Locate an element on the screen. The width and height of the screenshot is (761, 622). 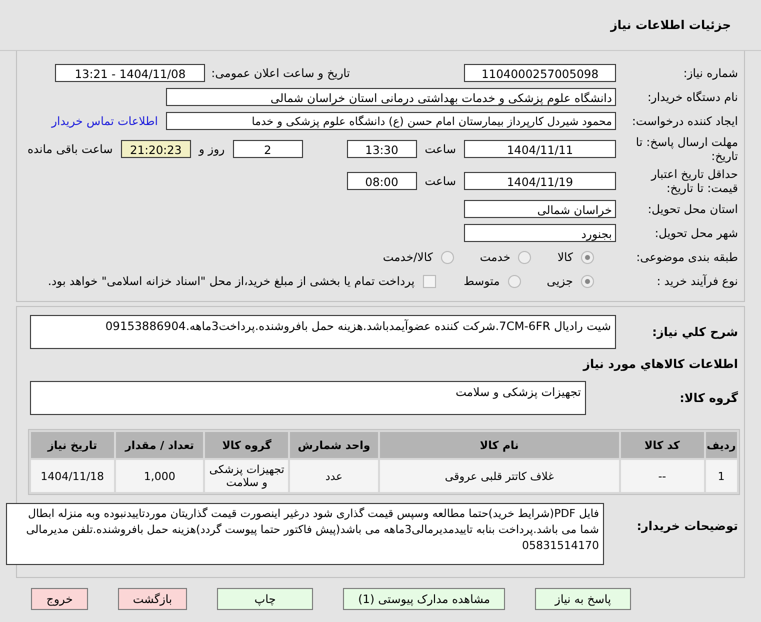
need-number-field: 1104000257005098 is located at coordinates (540, 73).